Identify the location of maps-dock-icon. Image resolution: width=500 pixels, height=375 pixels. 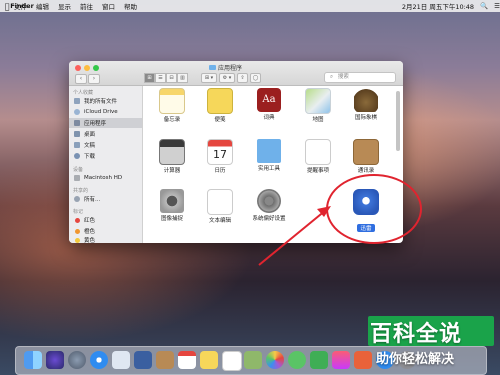
(253, 360).